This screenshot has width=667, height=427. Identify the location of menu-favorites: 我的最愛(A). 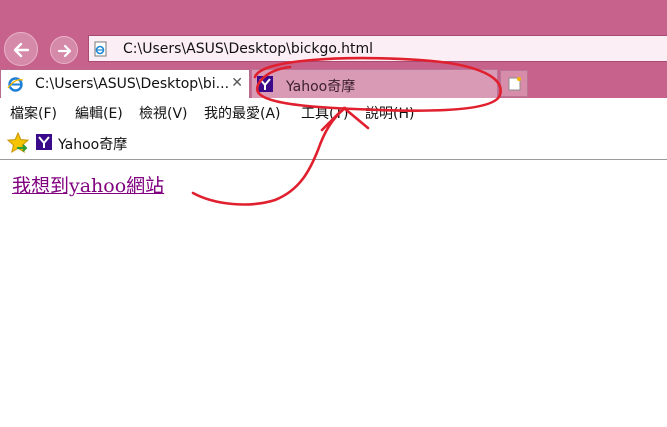
(242, 113).